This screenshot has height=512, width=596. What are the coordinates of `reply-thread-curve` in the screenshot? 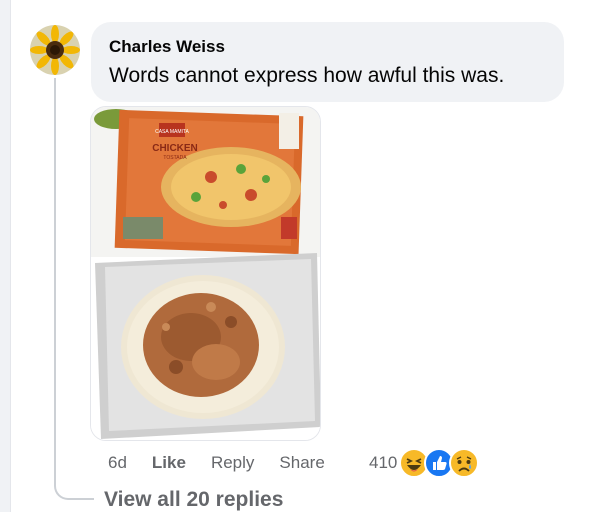 It's located at (74, 485).